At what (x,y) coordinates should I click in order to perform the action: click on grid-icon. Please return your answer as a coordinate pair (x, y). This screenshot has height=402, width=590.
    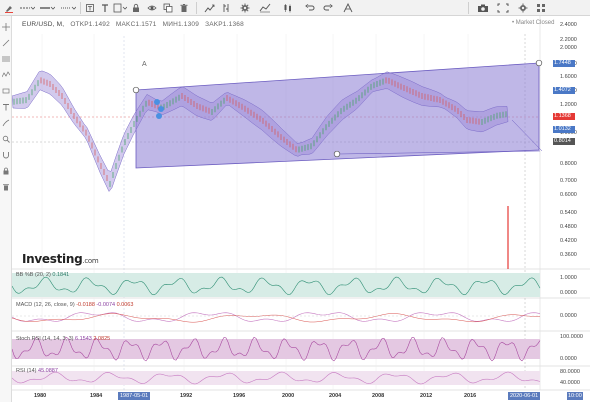
    Looking at the image, I should click on (541, 8).